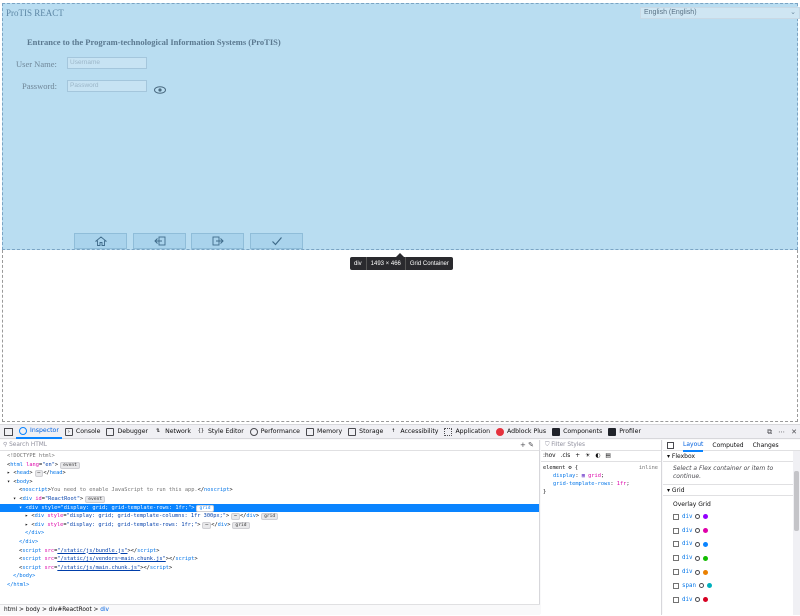 The width and height of the screenshot is (800, 616). I want to click on more-options-icon: ⋯, so click(781, 432).